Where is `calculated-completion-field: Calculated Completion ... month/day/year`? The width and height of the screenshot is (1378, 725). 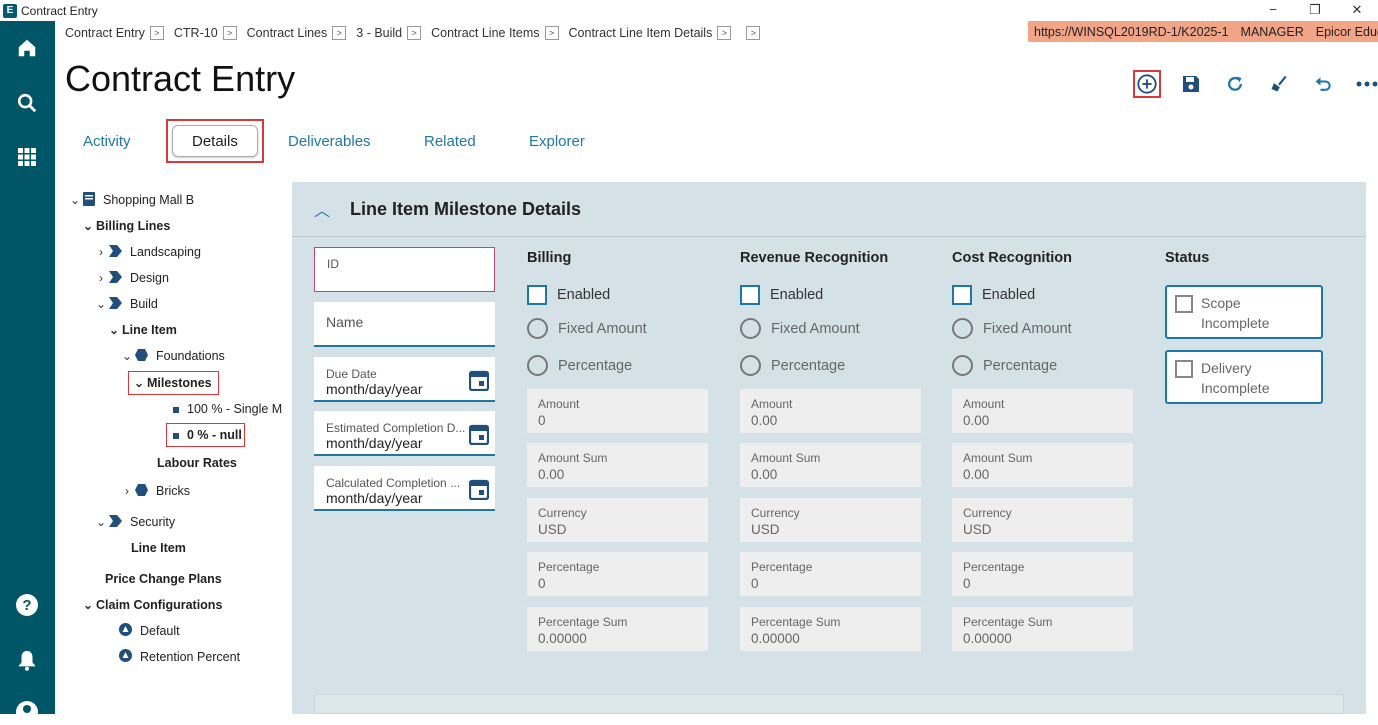
calculated-completion-field: Calculated Completion ... month/day/year is located at coordinates (404, 488).